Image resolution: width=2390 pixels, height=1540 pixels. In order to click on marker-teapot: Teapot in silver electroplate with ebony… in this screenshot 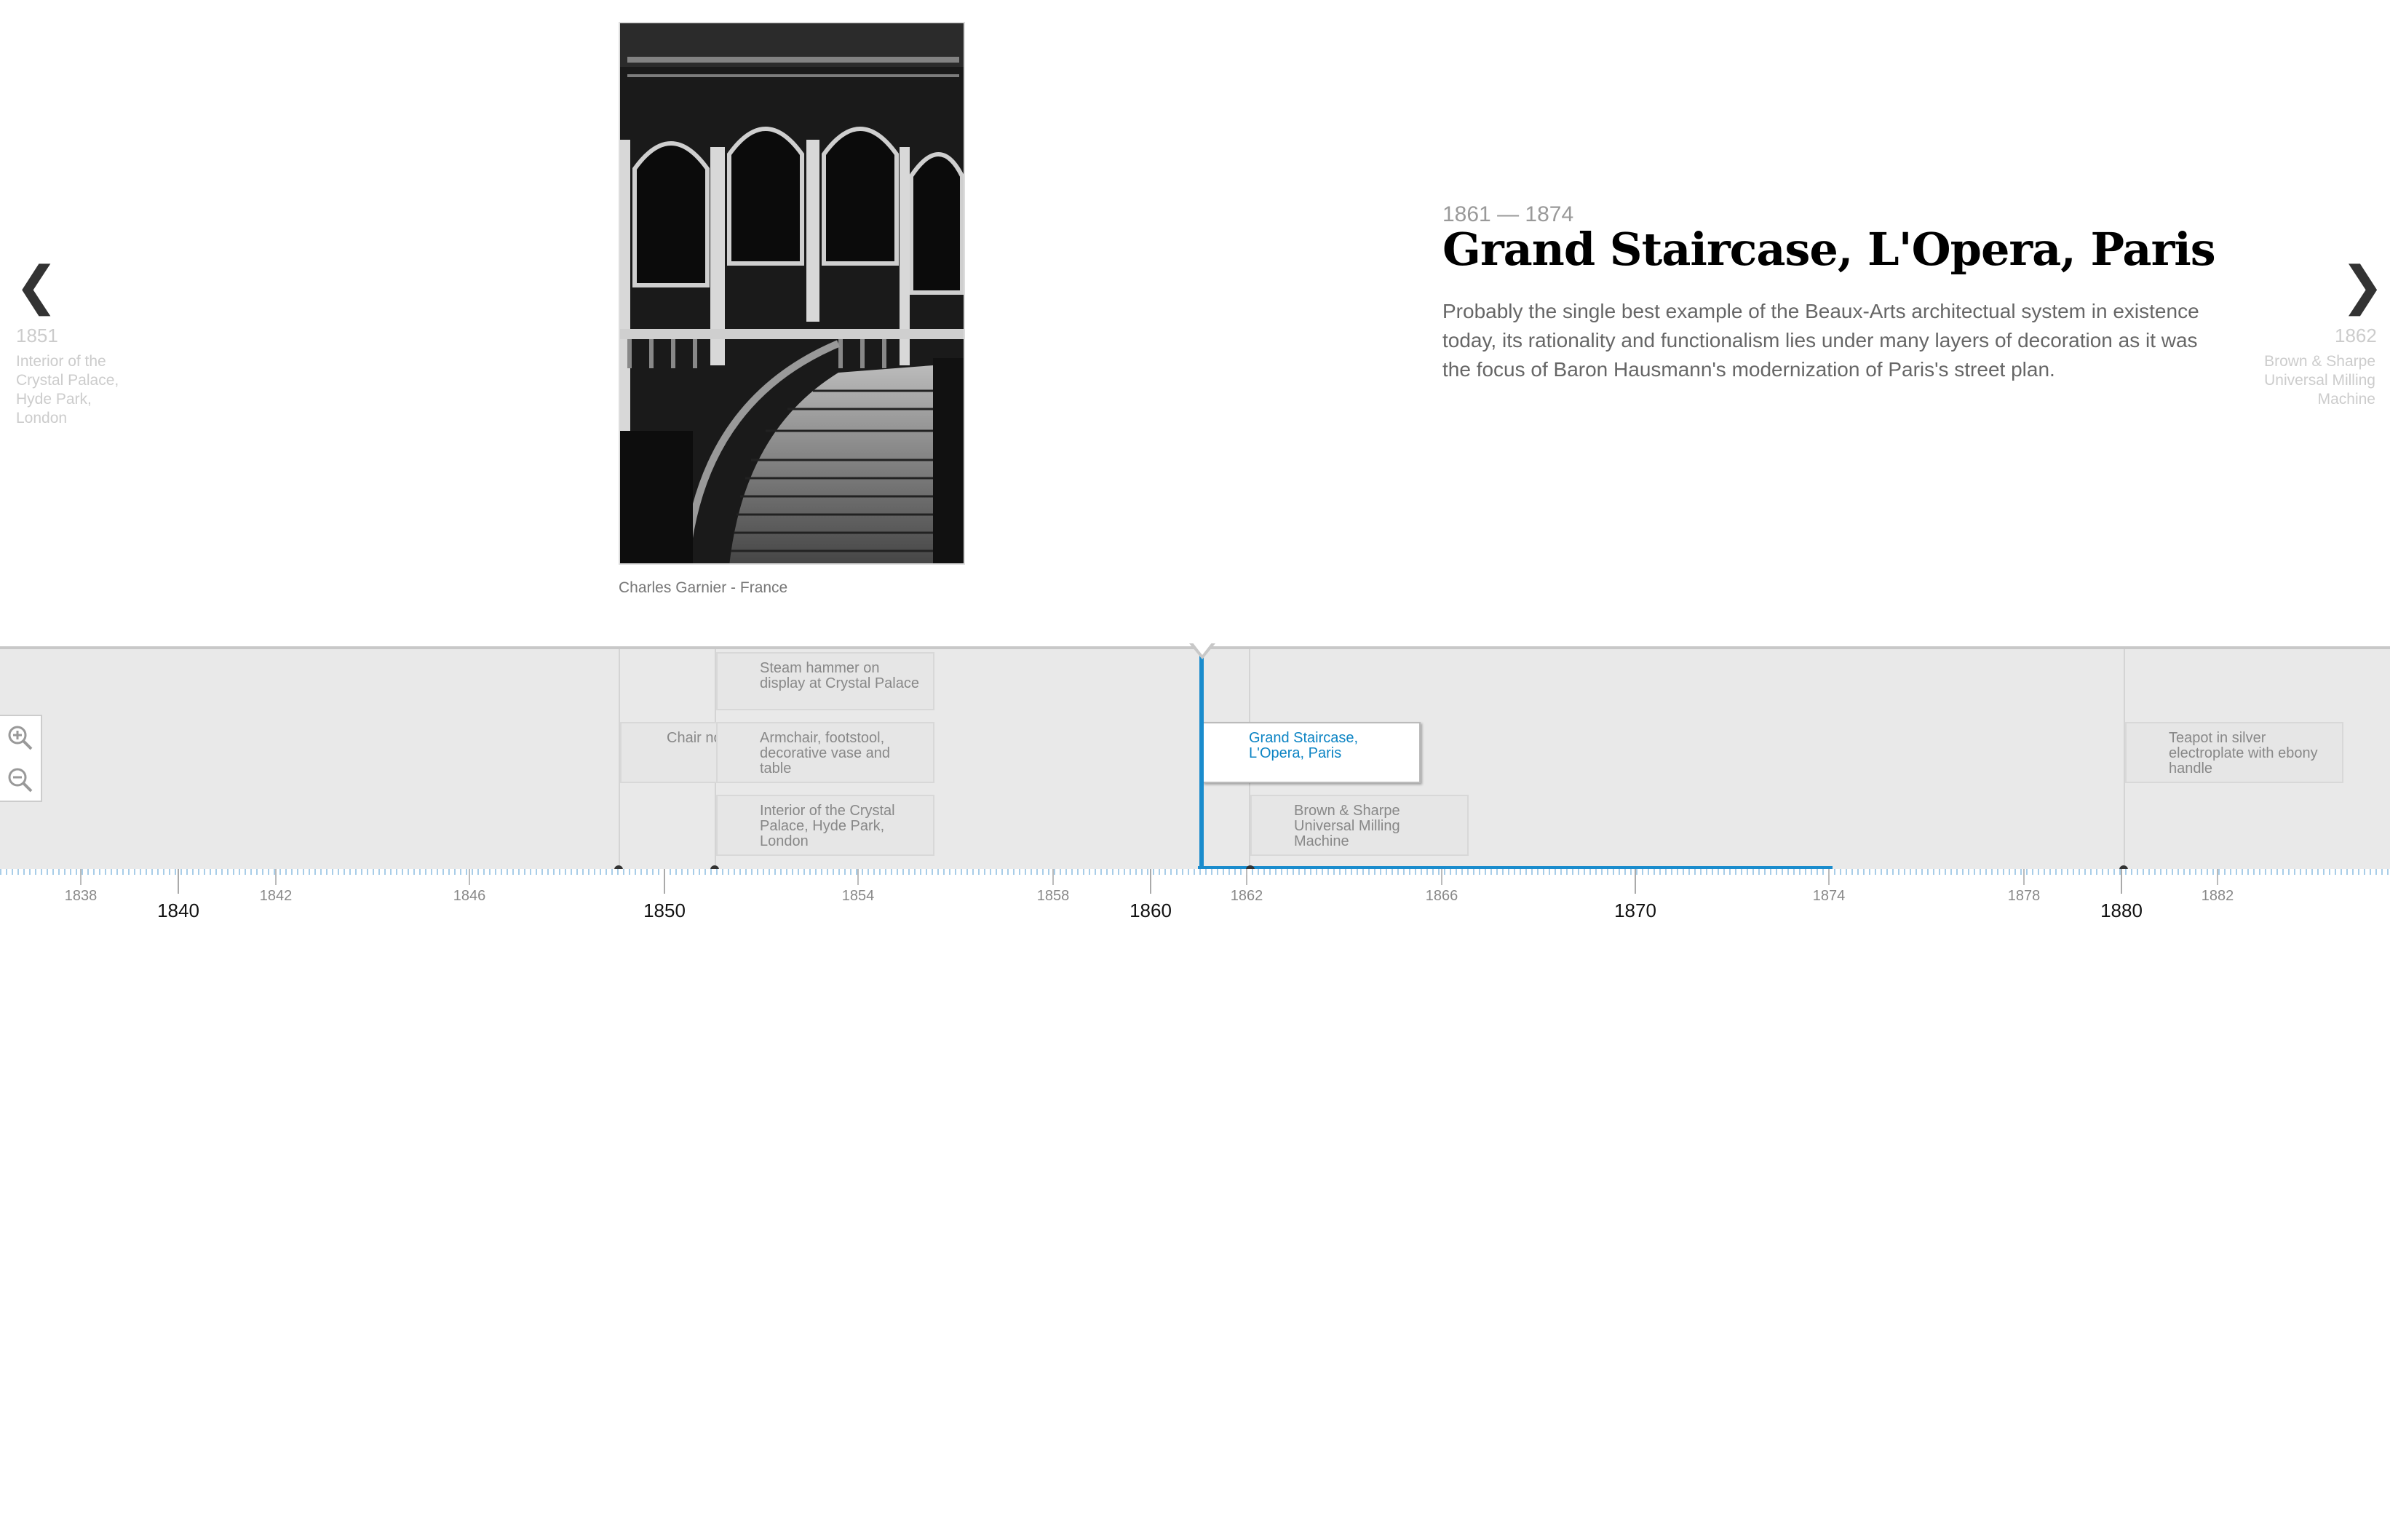, I will do `click(2234, 752)`.